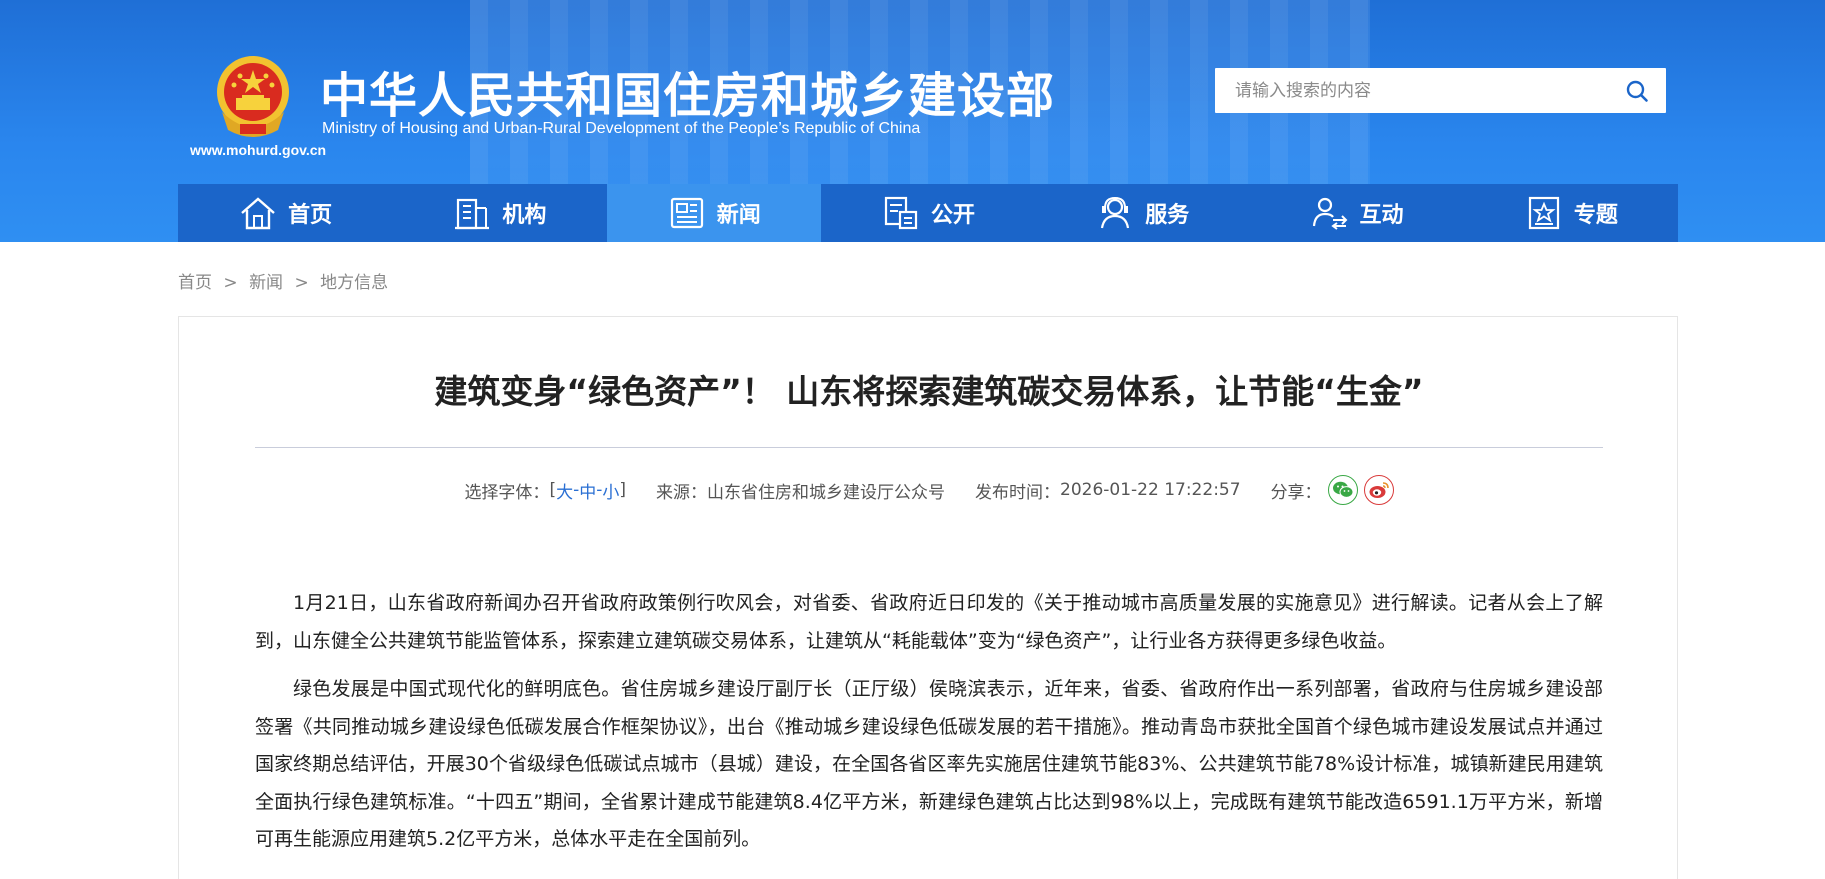 The width and height of the screenshot is (1825, 879). What do you see at coordinates (258, 213) in the screenshot?
I see `home-icon` at bounding box center [258, 213].